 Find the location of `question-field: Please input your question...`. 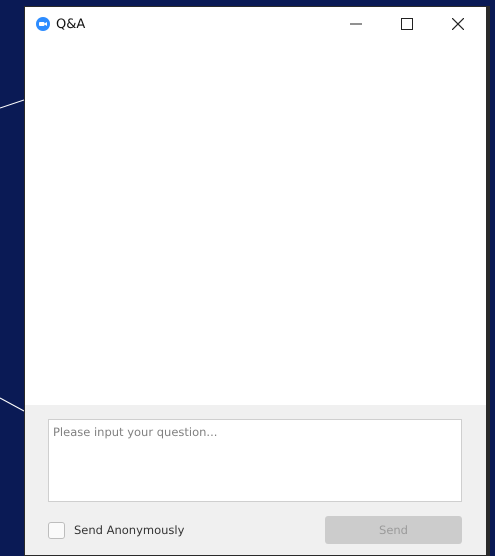

question-field: Please input your question... is located at coordinates (255, 460).